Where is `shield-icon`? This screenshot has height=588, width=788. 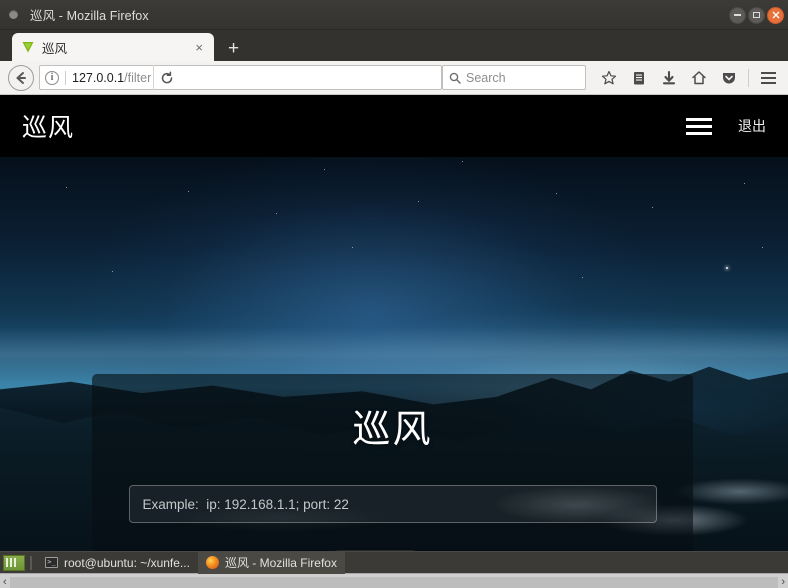 shield-icon is located at coordinates (27, 47).